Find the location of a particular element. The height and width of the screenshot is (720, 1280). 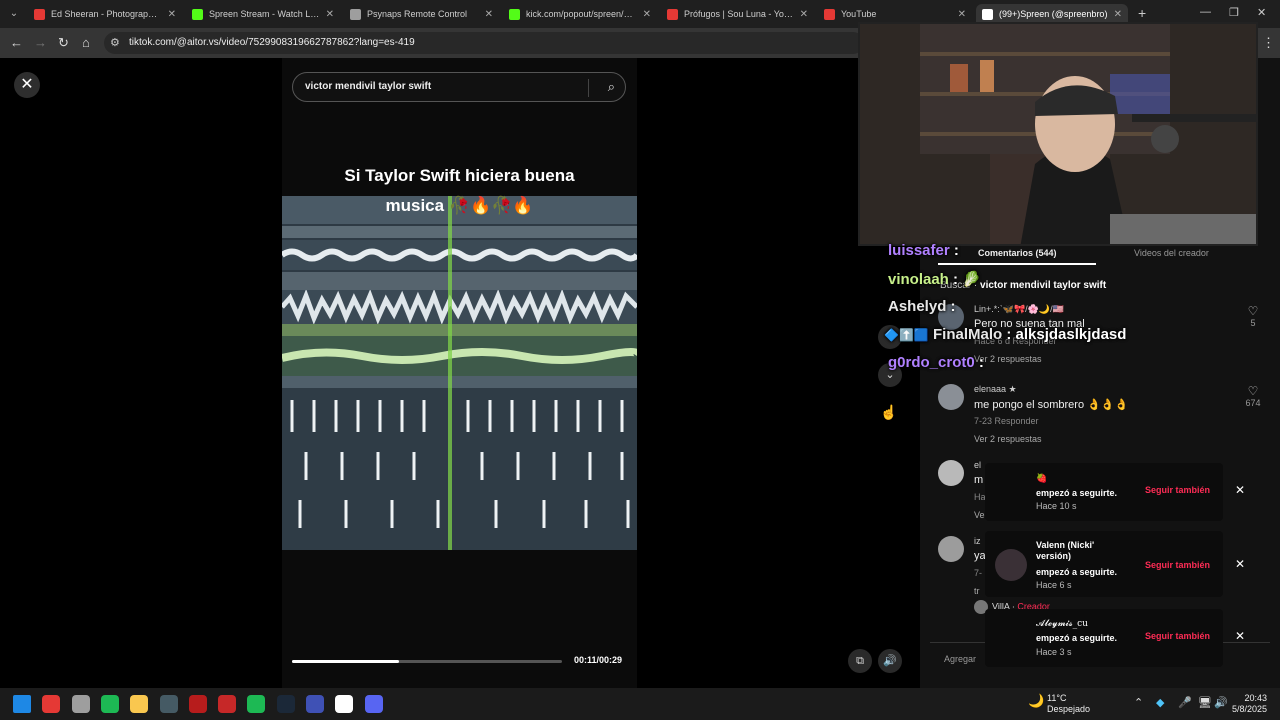

discord-icon is located at coordinates (373, 704).